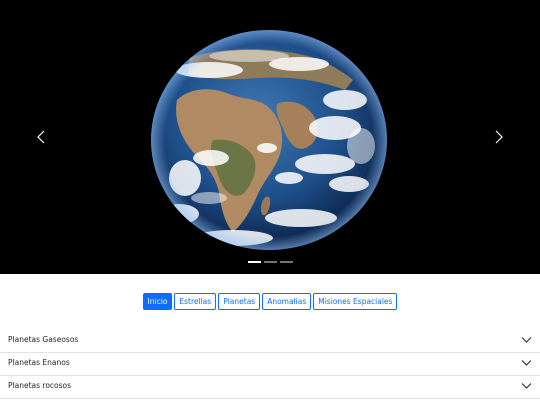  I want to click on carousel-prev-button, so click(41, 137).